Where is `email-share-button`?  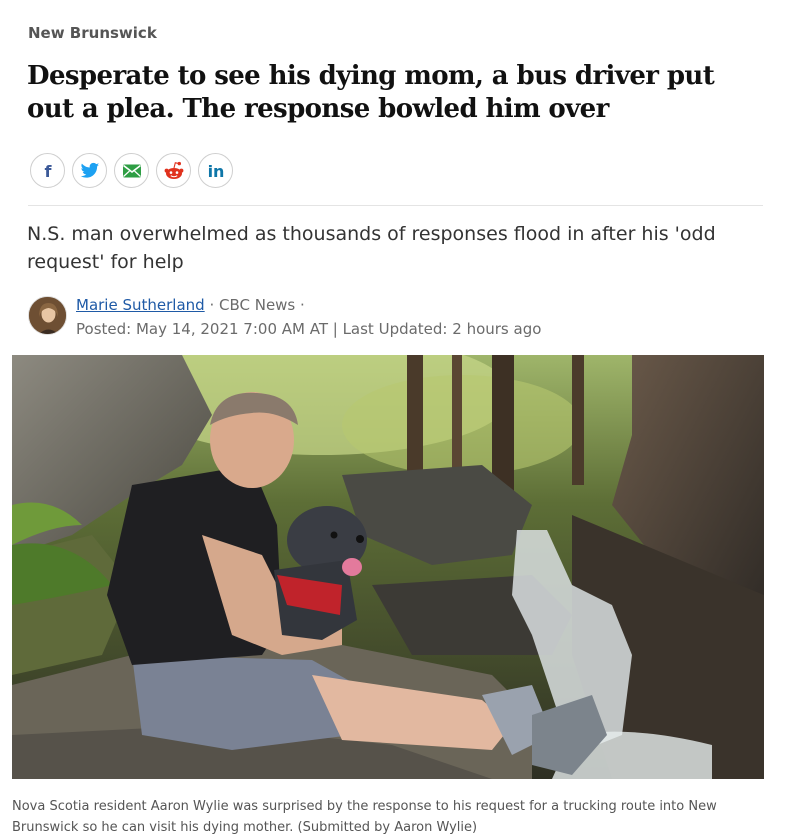 email-share-button is located at coordinates (131, 170).